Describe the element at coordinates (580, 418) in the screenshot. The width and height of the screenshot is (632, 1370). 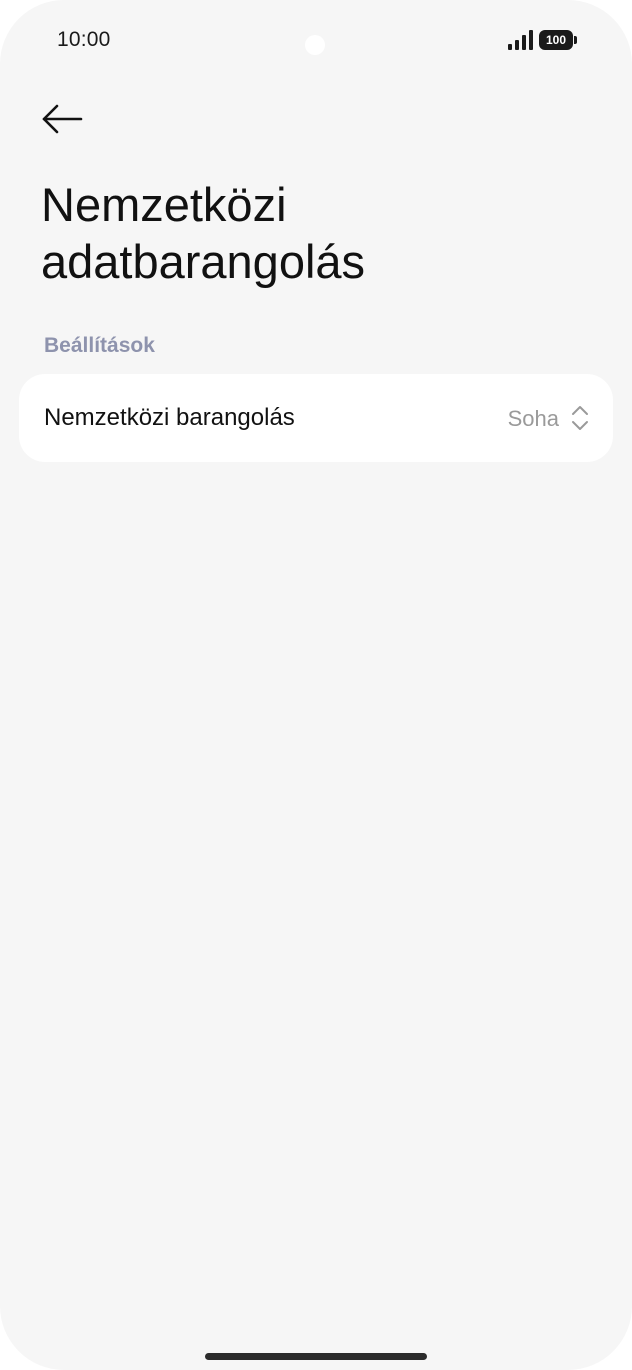
I see `chevron-up-down-icon` at that location.